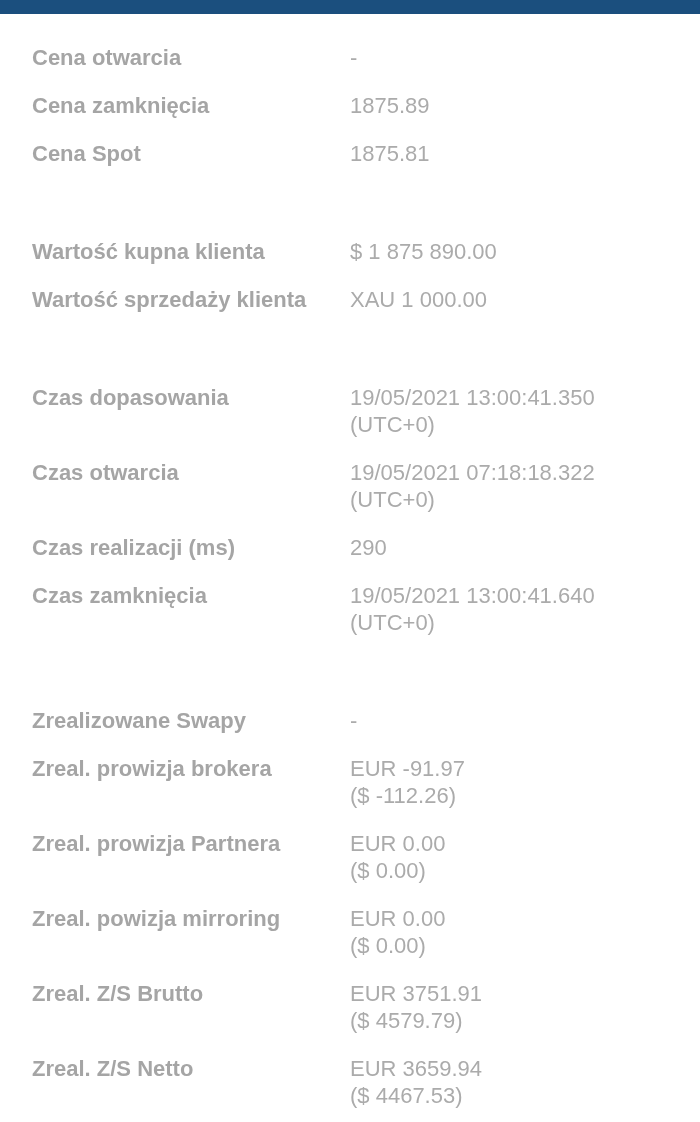 The image size is (700, 1122). What do you see at coordinates (87, 153) in the screenshot?
I see `field-label: Cena Spot` at bounding box center [87, 153].